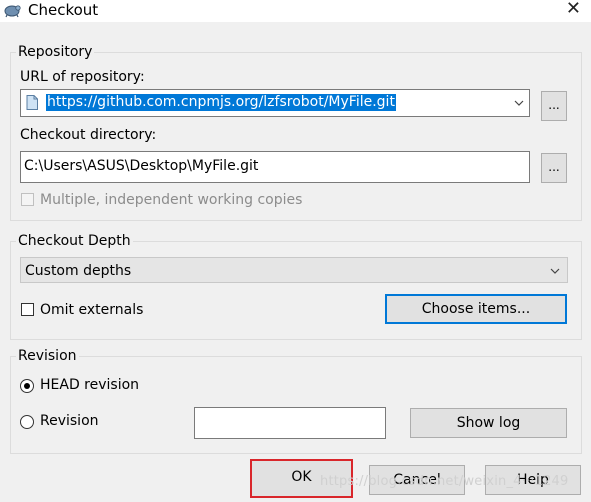  I want to click on revision-input, so click(290, 423).